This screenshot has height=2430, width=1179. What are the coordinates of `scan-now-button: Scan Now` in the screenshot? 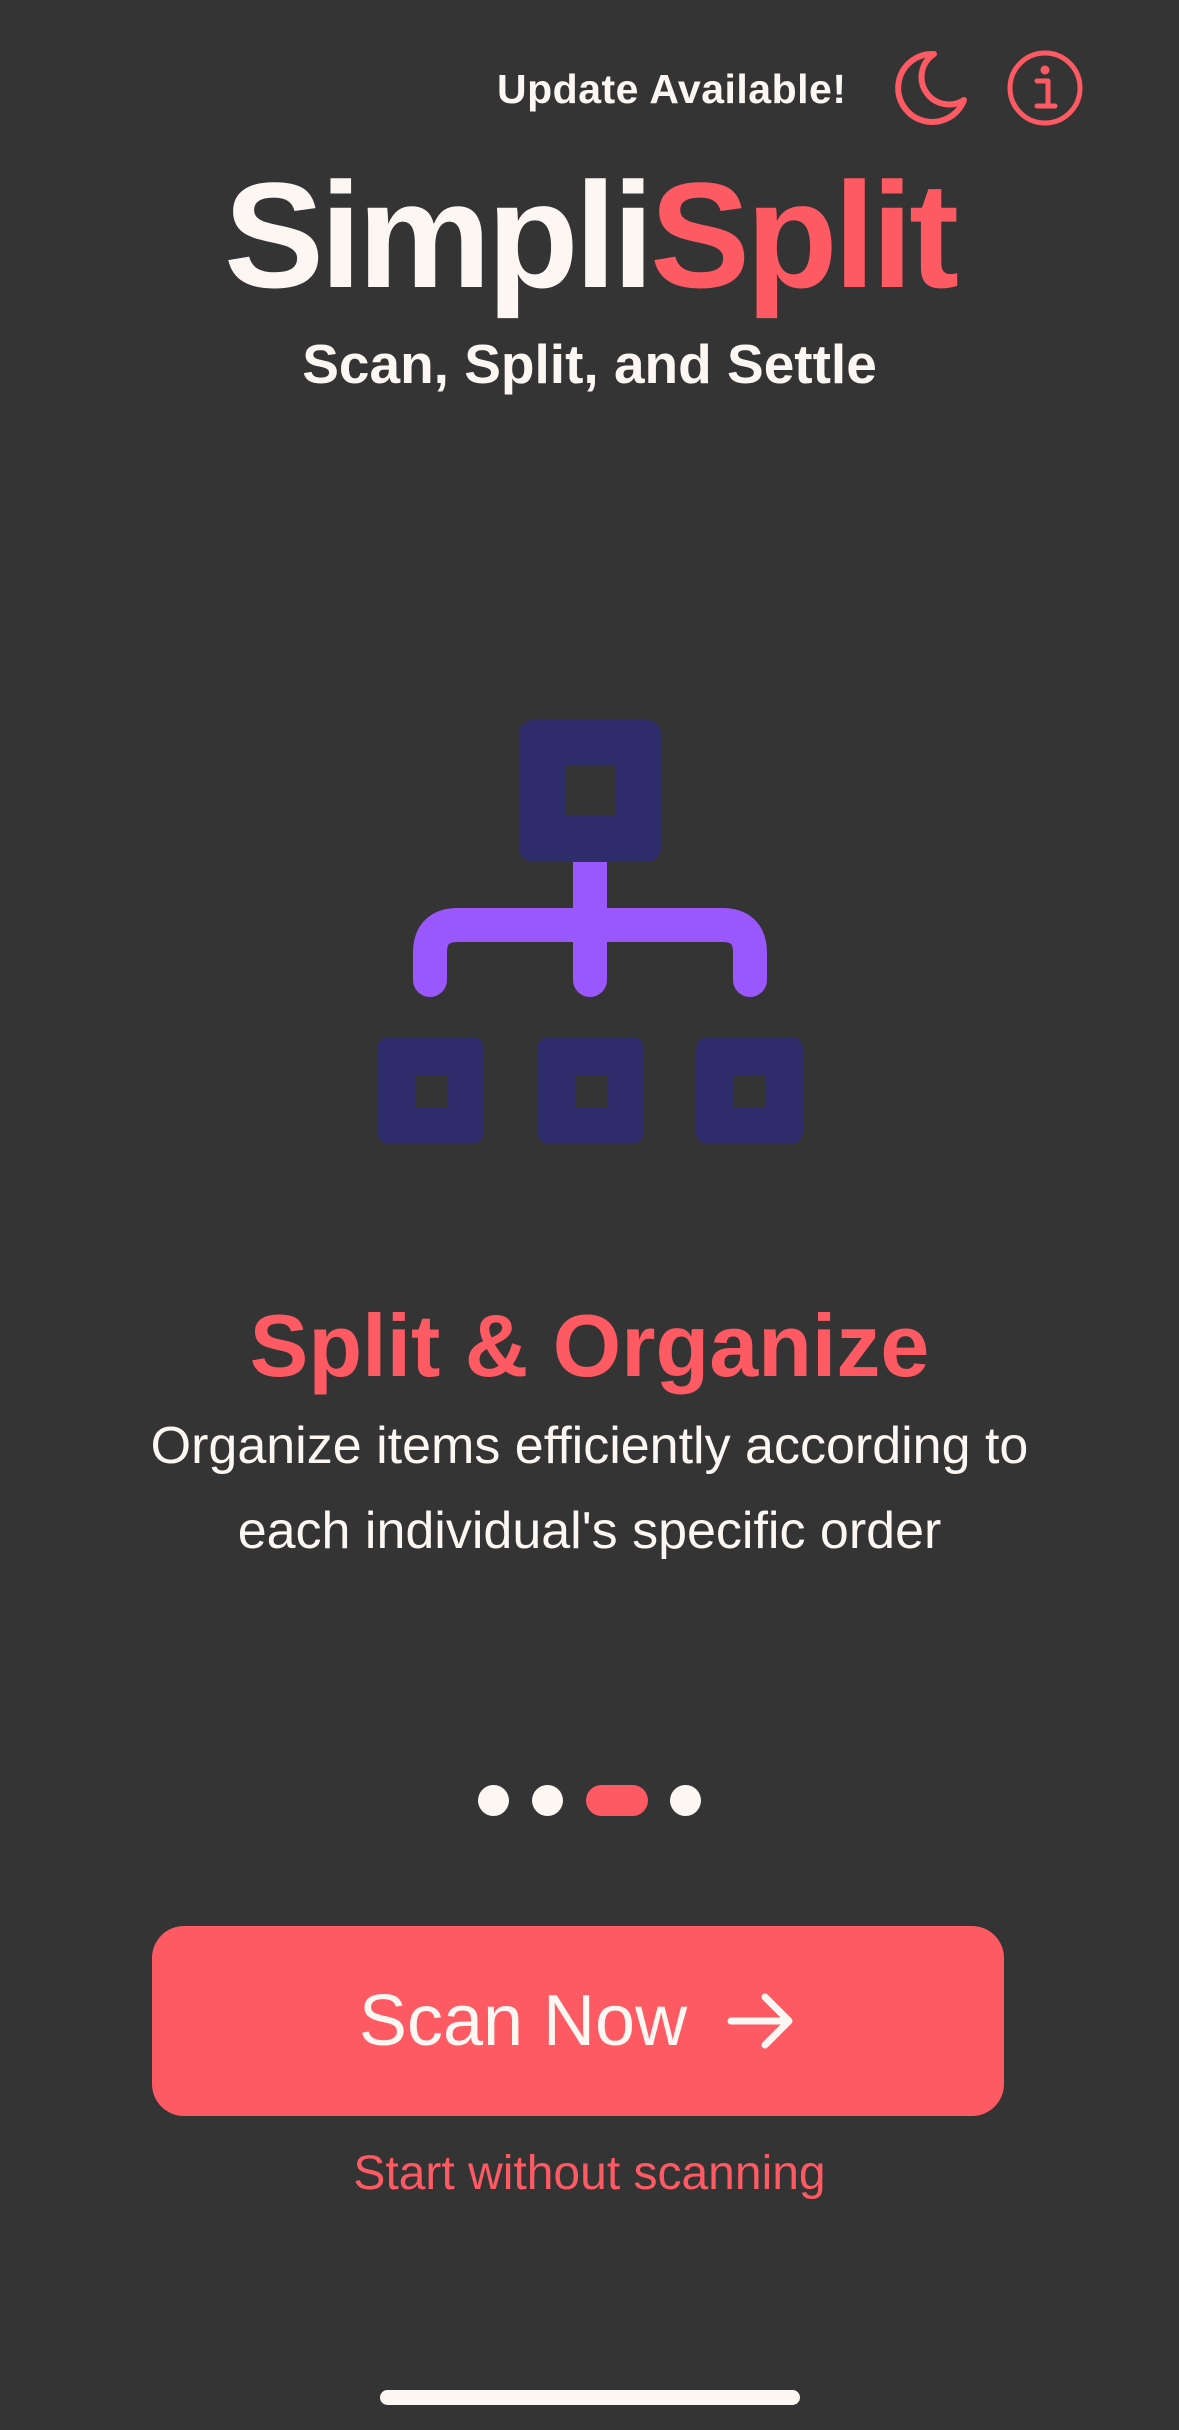 It's located at (578, 2021).